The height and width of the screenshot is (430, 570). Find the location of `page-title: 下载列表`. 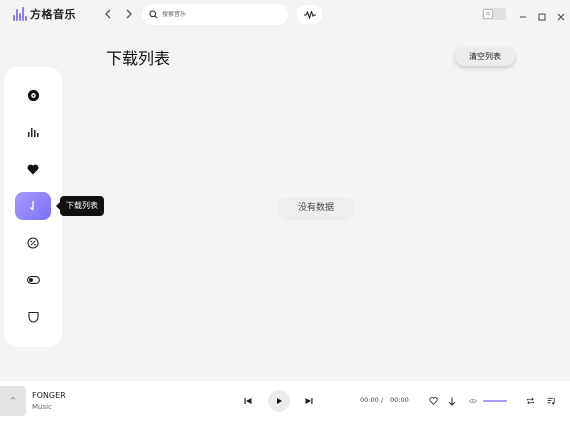

page-title: 下载列表 is located at coordinates (138, 58).